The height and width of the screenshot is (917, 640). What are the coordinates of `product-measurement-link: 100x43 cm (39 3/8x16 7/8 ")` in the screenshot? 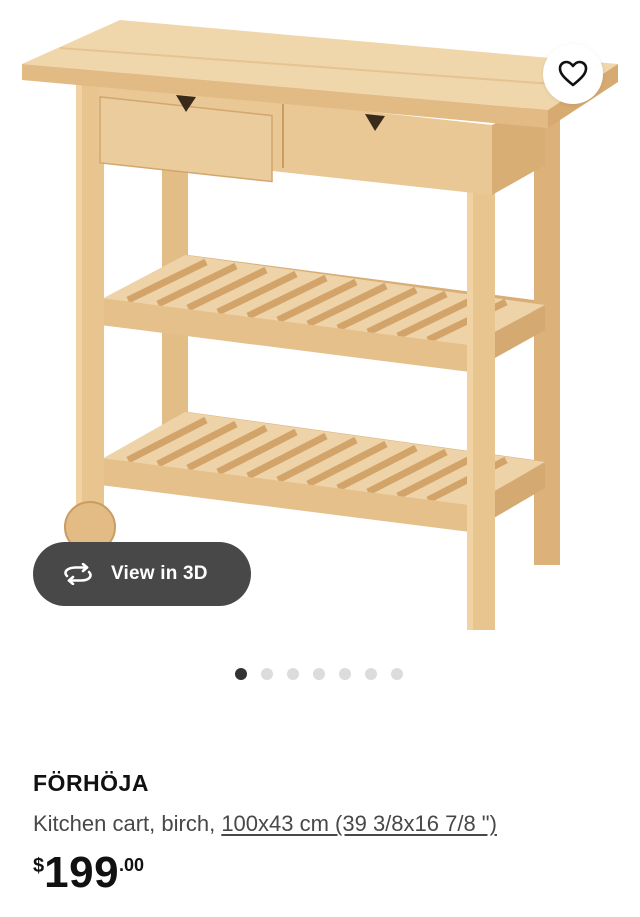 It's located at (359, 823).